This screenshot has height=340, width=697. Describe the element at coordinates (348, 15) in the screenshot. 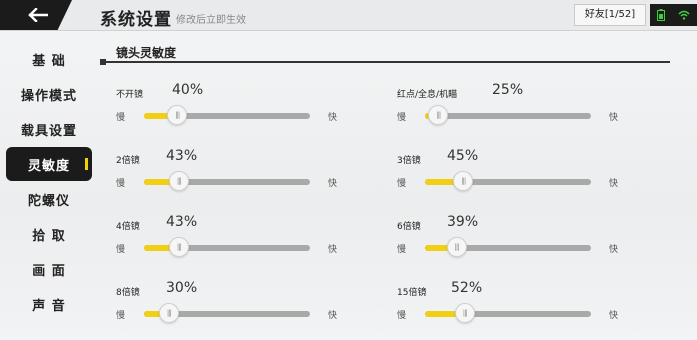

I see `top-bar: 系统设置 修改后立即生效 好友[1/52]` at that location.